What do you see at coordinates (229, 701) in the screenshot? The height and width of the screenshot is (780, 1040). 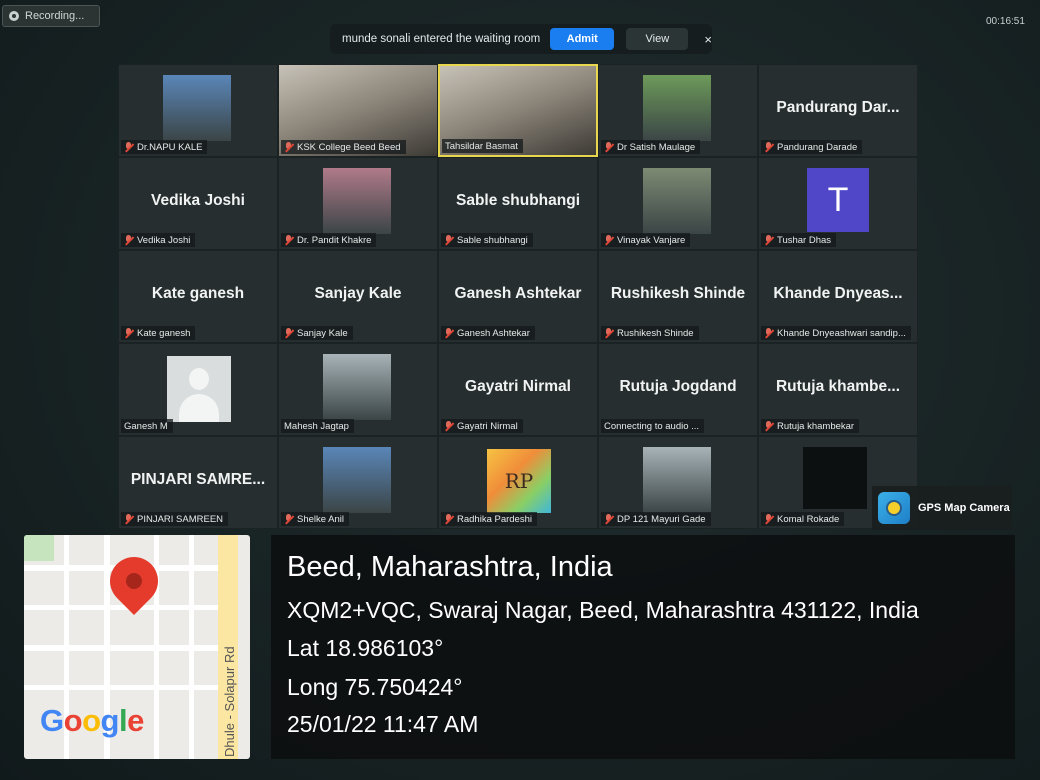 I see `map-road-label: Dhule - Solapur Rd` at bounding box center [229, 701].